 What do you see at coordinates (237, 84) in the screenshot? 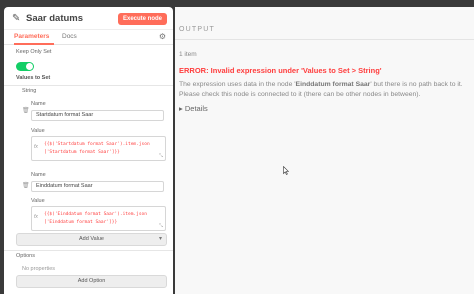
I see `error-message-part: The expression uses data in the node '` at bounding box center [237, 84].